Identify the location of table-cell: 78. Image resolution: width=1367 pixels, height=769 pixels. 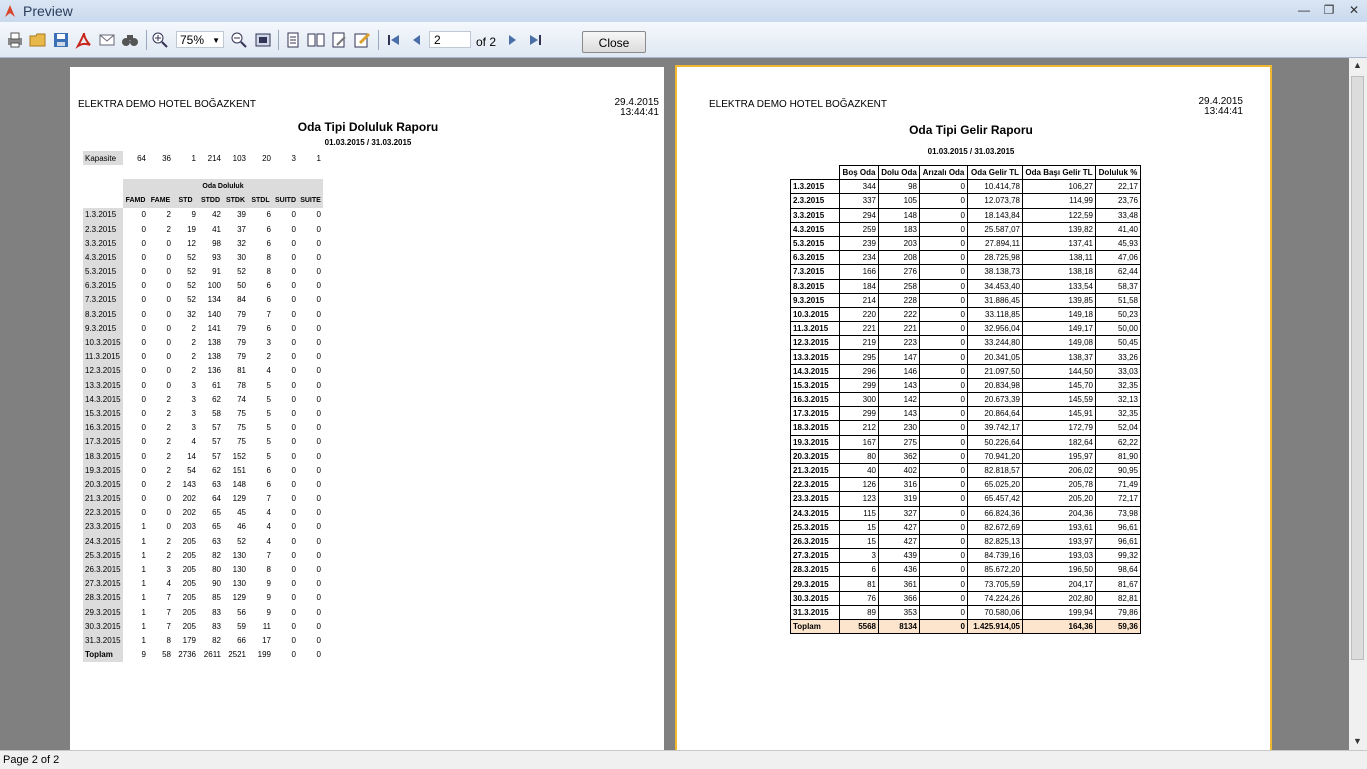
(241, 385).